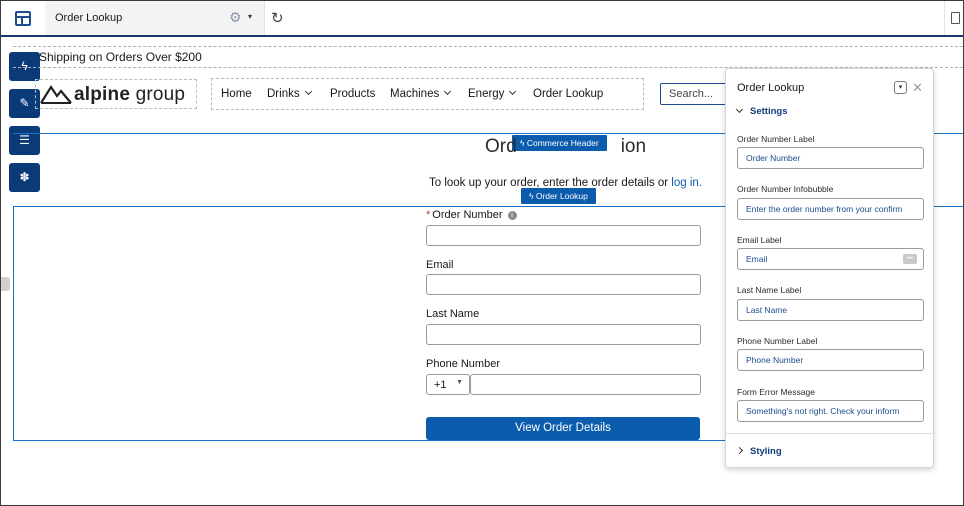  What do you see at coordinates (769, 290) in the screenshot?
I see `last-name-label-field-label: Last Name Label` at bounding box center [769, 290].